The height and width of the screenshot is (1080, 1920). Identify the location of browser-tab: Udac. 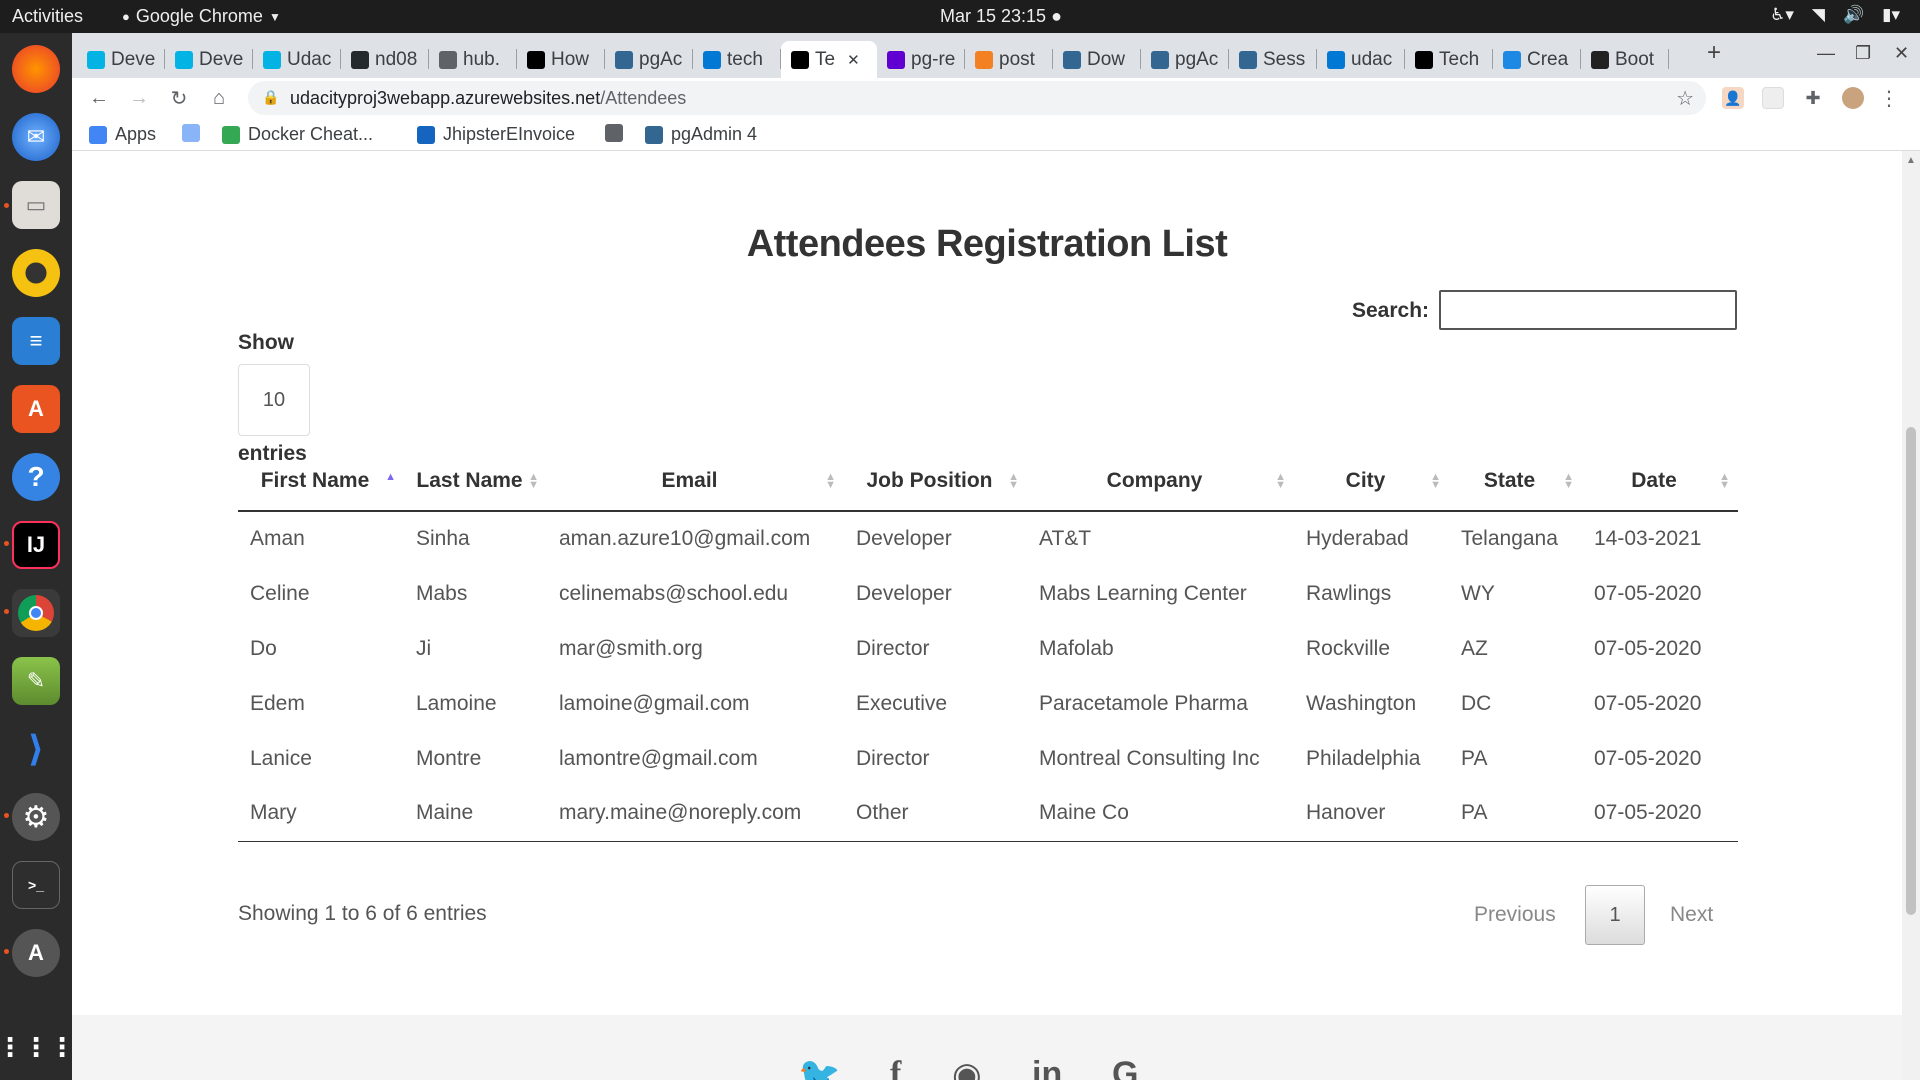
(297, 59).